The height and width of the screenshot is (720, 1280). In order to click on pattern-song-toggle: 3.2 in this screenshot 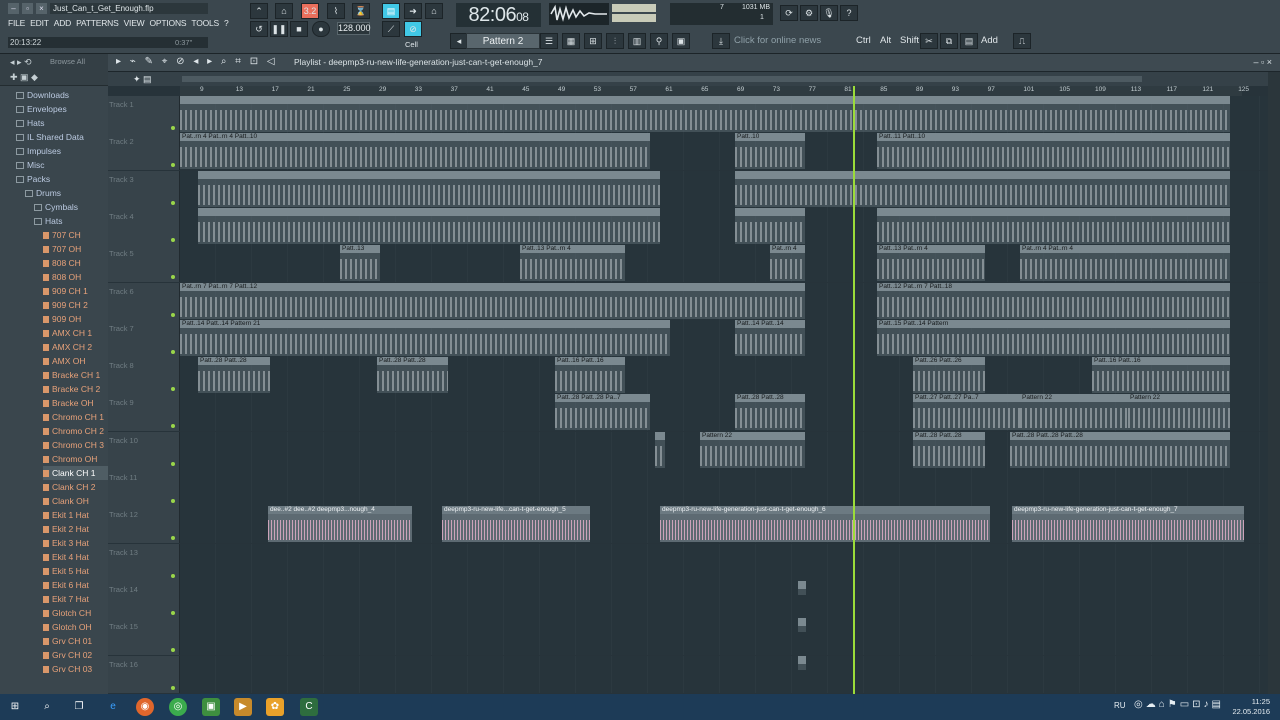, I will do `click(310, 11)`.